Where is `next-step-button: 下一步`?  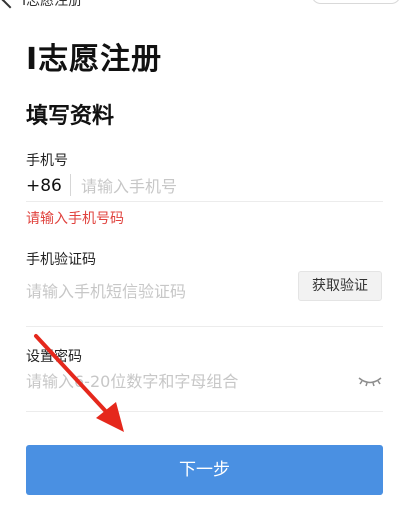
next-step-button: 下一步 is located at coordinates (204, 470).